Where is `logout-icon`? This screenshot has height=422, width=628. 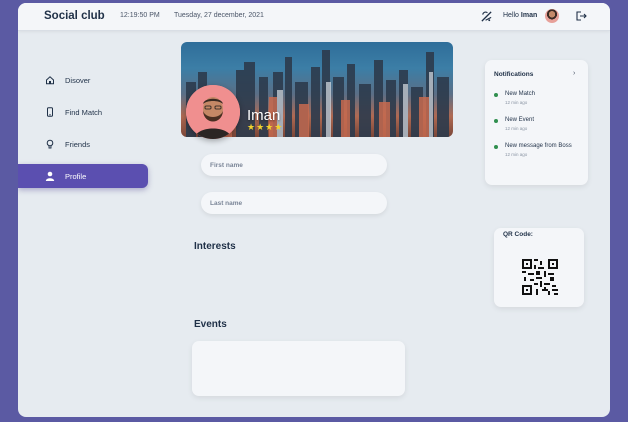 logout-icon is located at coordinates (581, 16).